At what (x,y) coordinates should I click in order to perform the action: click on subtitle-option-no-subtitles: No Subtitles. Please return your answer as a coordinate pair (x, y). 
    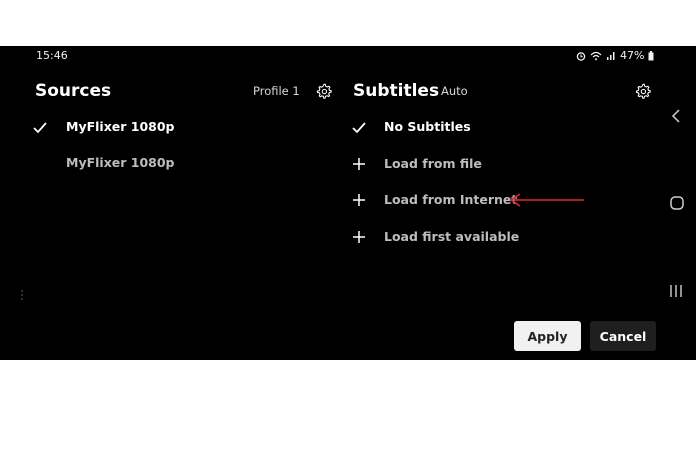
    Looking at the image, I should click on (427, 126).